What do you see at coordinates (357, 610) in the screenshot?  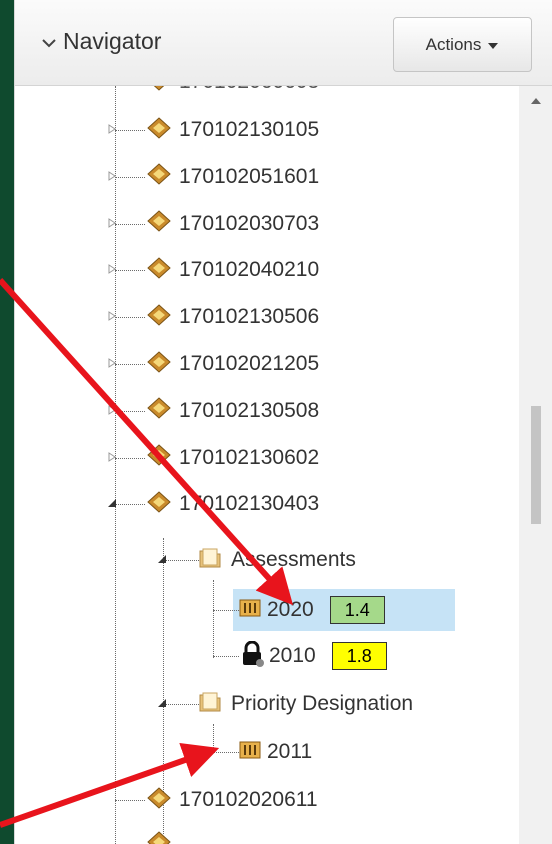 I see `score-badge: 1.4` at bounding box center [357, 610].